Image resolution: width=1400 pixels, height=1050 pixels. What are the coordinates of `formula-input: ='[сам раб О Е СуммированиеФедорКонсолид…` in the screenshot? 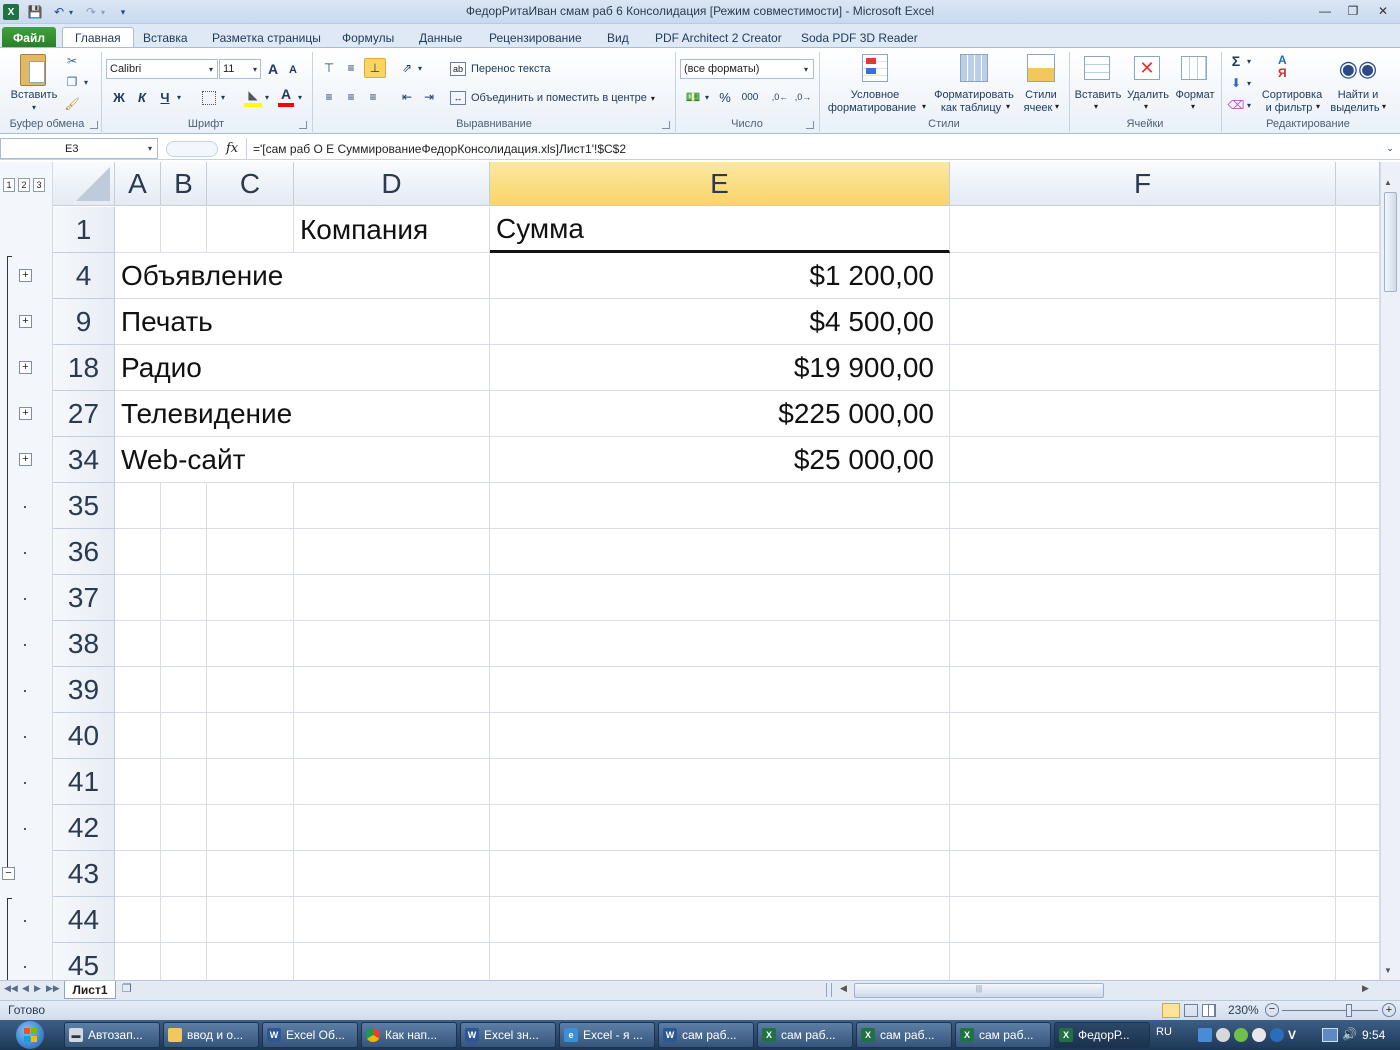 It's located at (813, 148).